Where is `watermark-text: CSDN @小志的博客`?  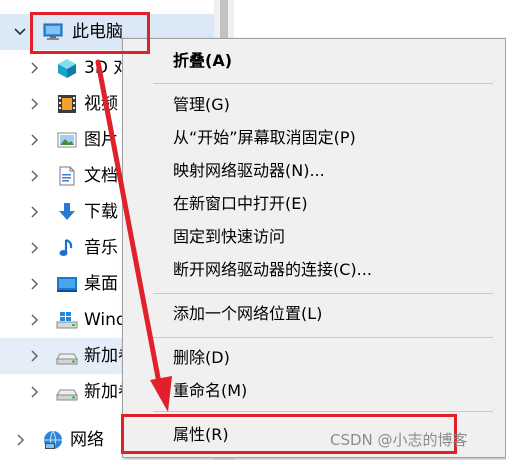 watermark-text: CSDN @小志的博客 is located at coordinates (399, 440).